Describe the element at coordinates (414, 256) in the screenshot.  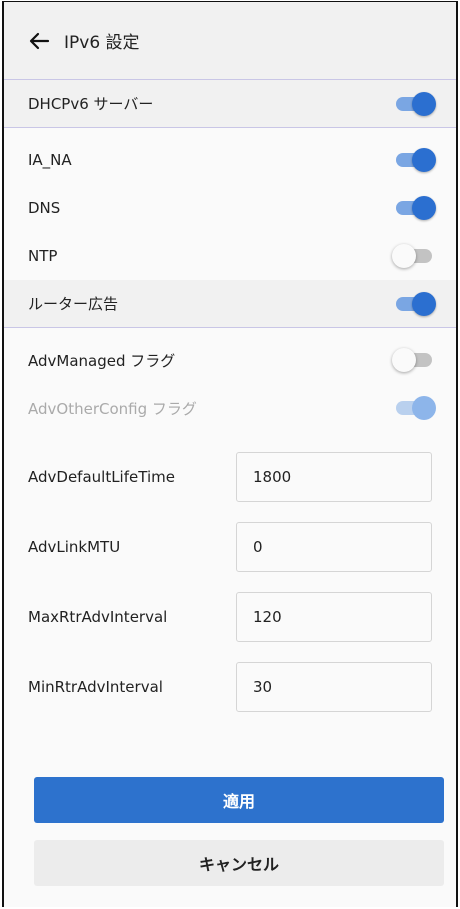
I see `ntp-toggle` at that location.